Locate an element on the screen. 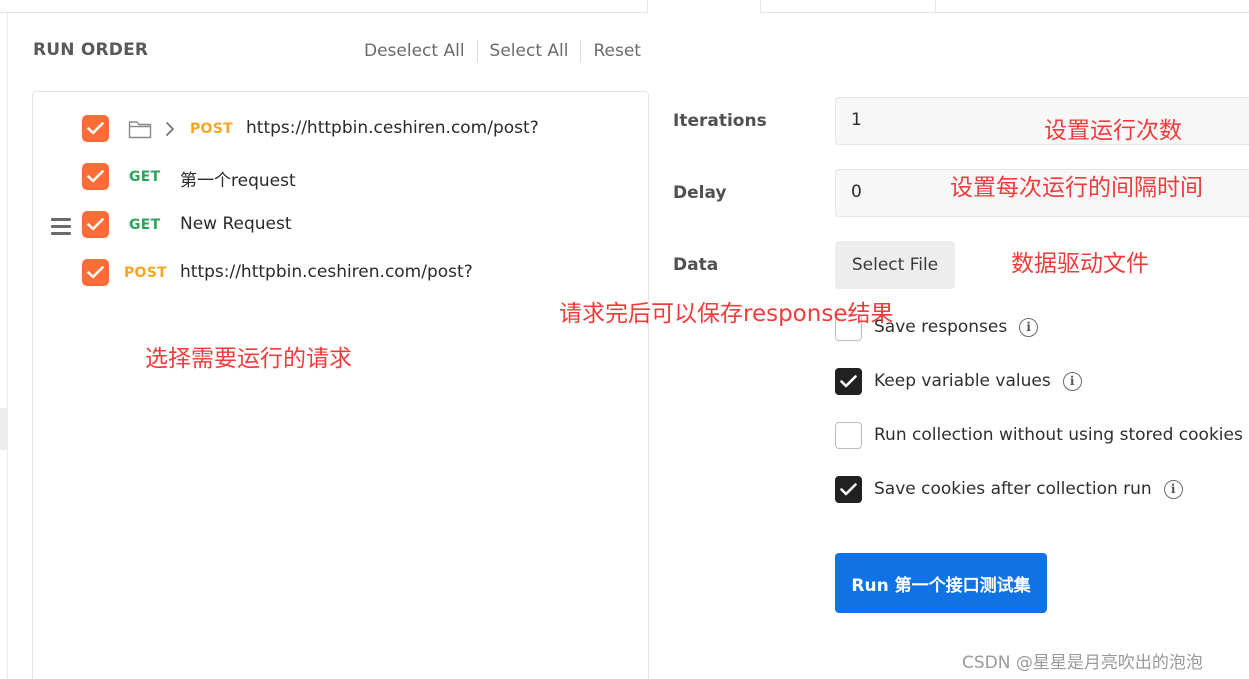 The width and height of the screenshot is (1249, 679). tab-strip-segment is located at coordinates (323, 6).